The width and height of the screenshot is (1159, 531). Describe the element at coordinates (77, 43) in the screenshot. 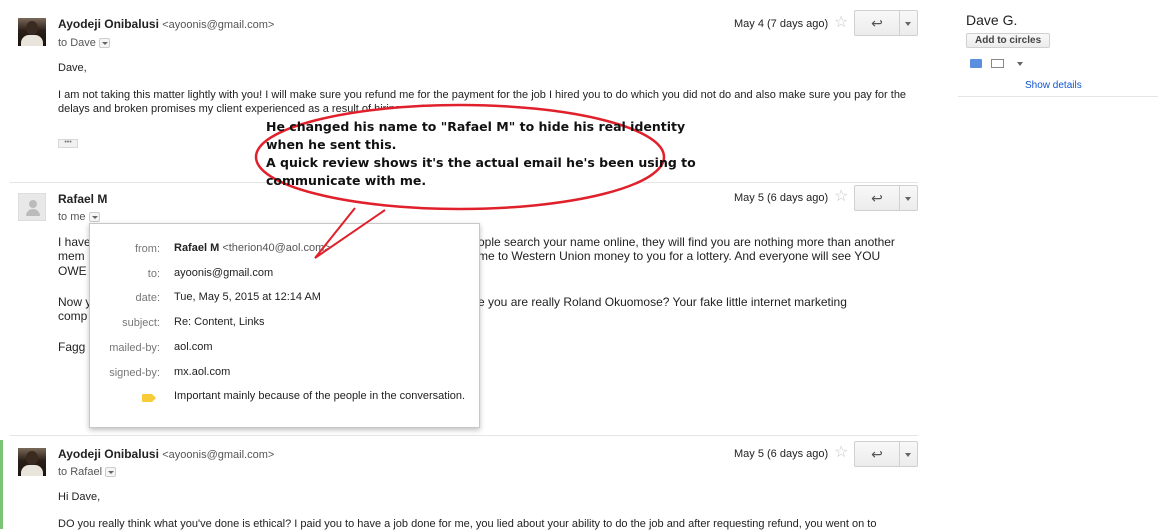

I see `to-label: to Dave` at that location.